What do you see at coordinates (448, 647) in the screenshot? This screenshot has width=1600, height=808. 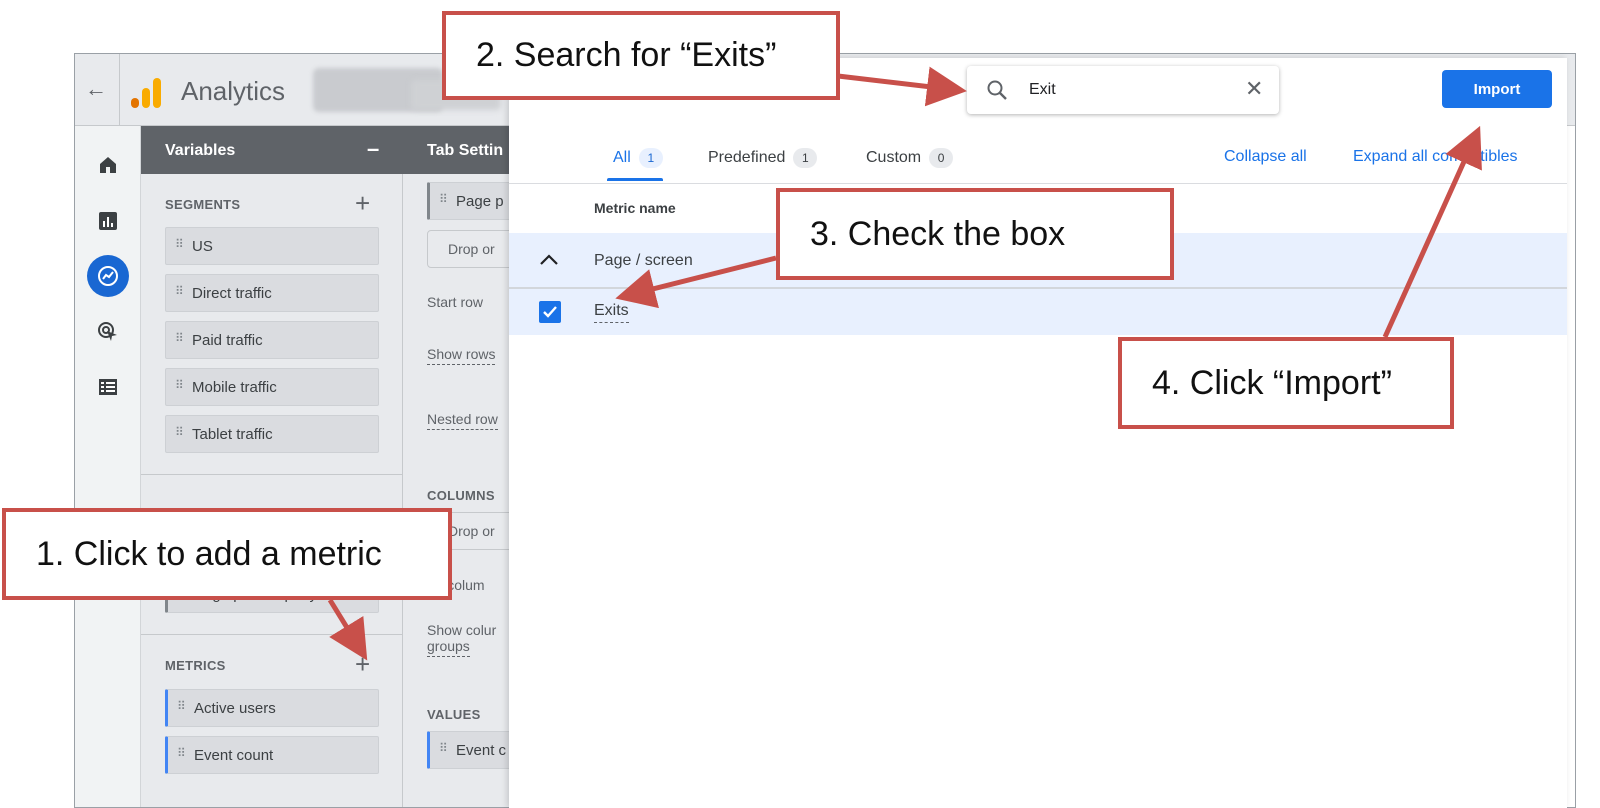 I see `show-column-groups-label: groups` at bounding box center [448, 647].